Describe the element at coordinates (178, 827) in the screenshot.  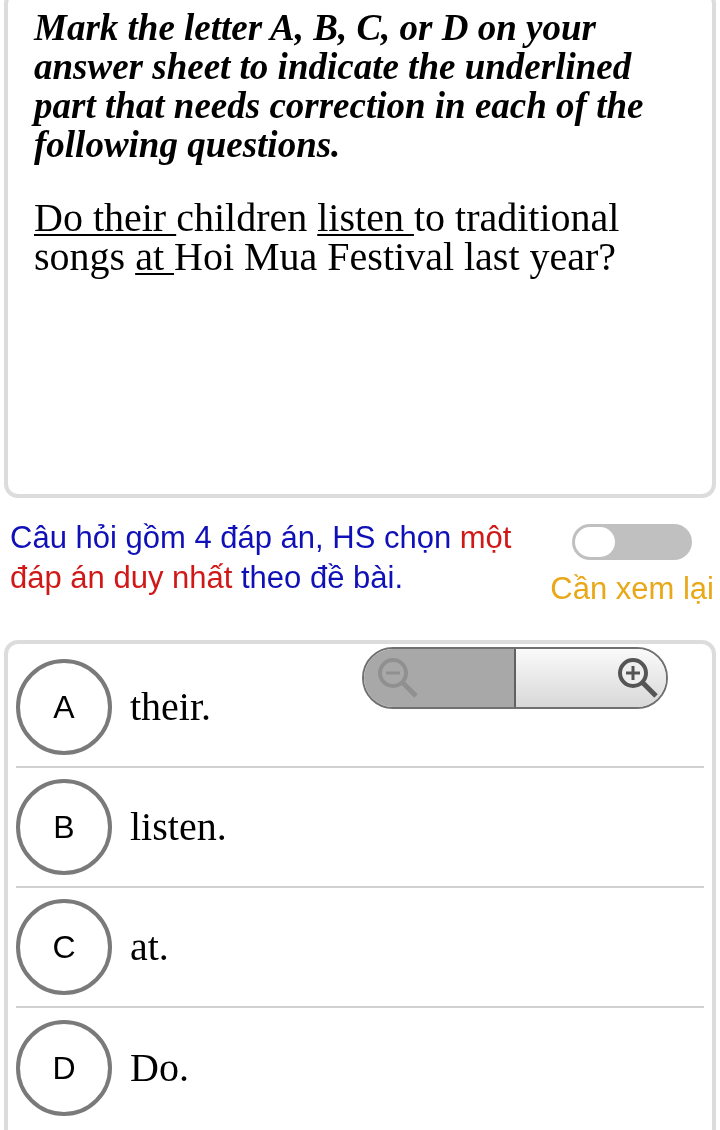
I see `option-text: listen.` at that location.